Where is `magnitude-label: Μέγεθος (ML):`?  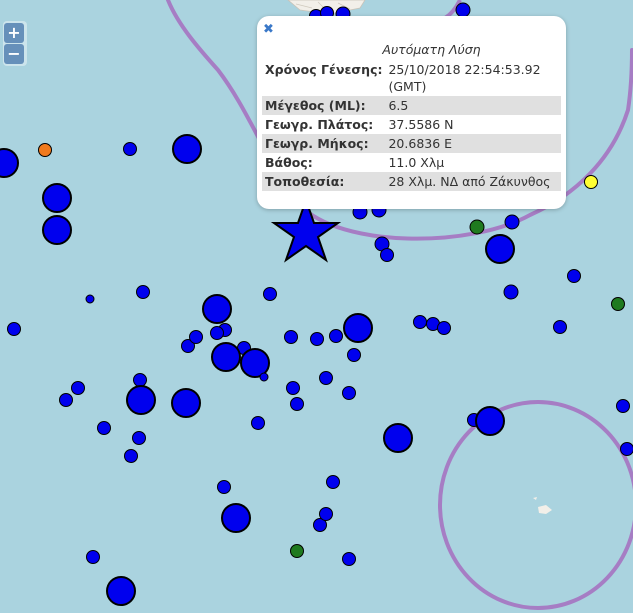 magnitude-label: Μέγεθος (ML): is located at coordinates (324, 105).